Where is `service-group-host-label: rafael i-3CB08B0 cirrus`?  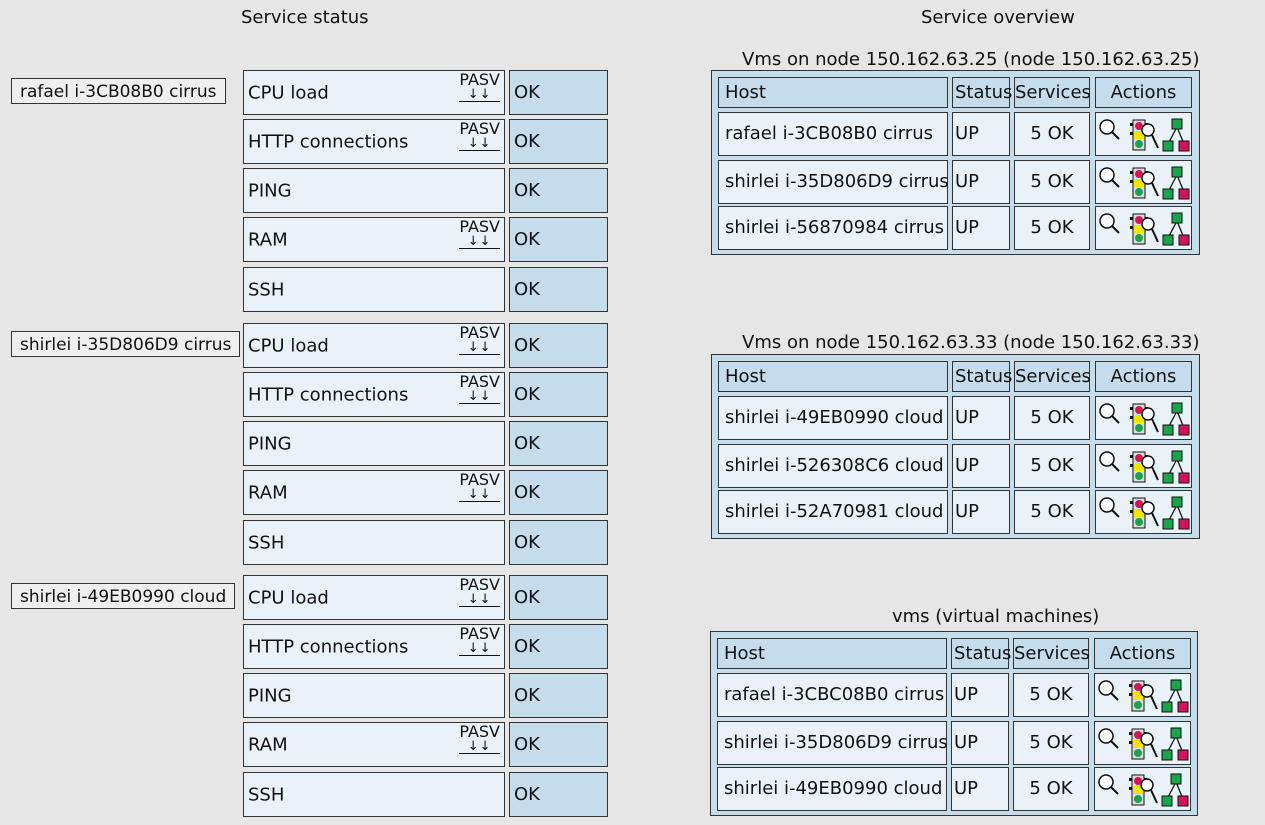 service-group-host-label: rafael i-3CB08B0 cirrus is located at coordinates (118, 91).